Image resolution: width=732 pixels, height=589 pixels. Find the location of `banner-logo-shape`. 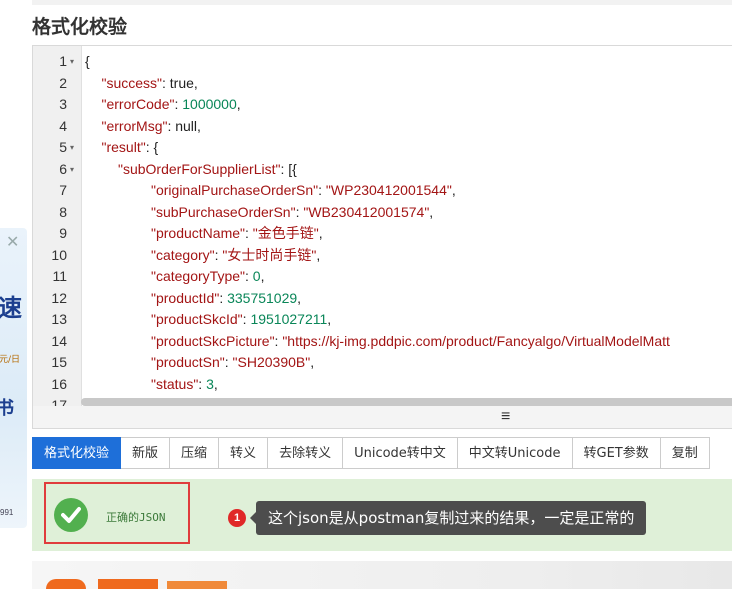

banner-logo-shape is located at coordinates (197, 585).